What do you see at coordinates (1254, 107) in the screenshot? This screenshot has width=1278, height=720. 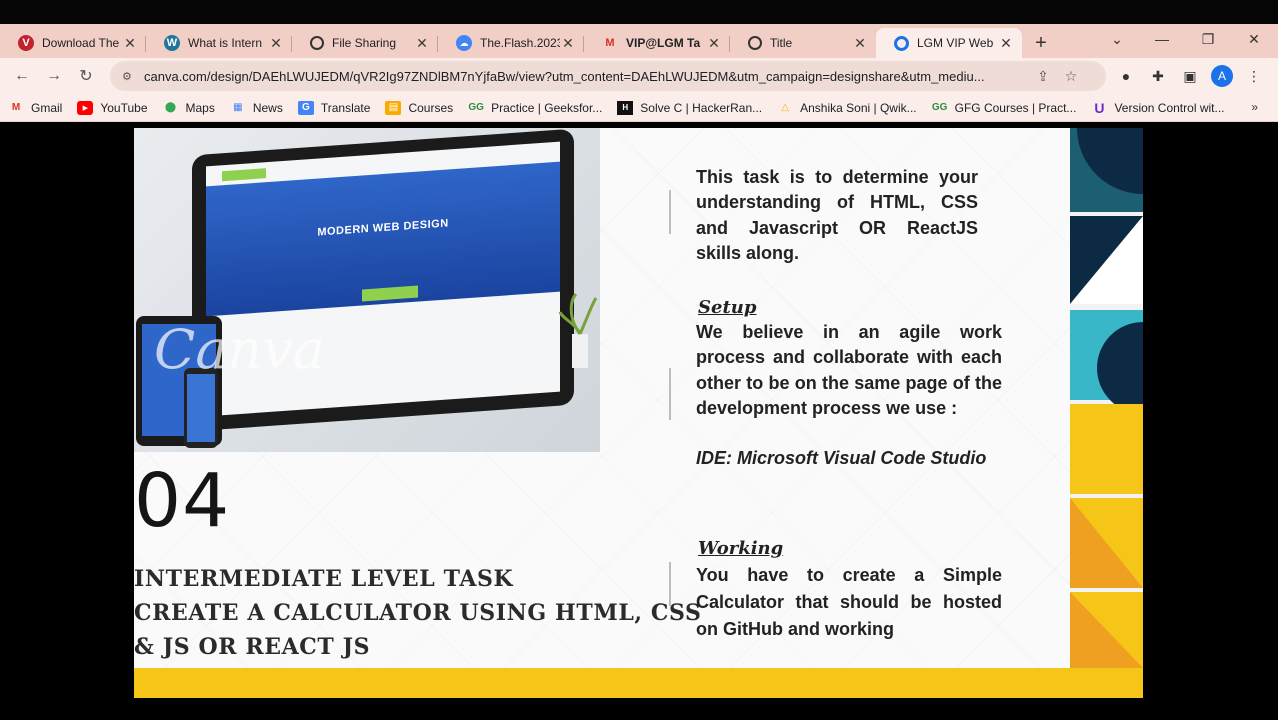 I see `bookmarks-overflow-icon: »` at bounding box center [1254, 107].